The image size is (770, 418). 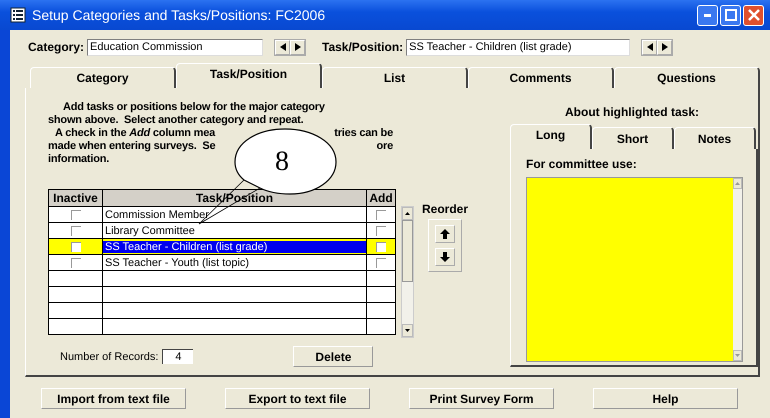 I want to click on instruction-text: ore, so click(x=384, y=146).